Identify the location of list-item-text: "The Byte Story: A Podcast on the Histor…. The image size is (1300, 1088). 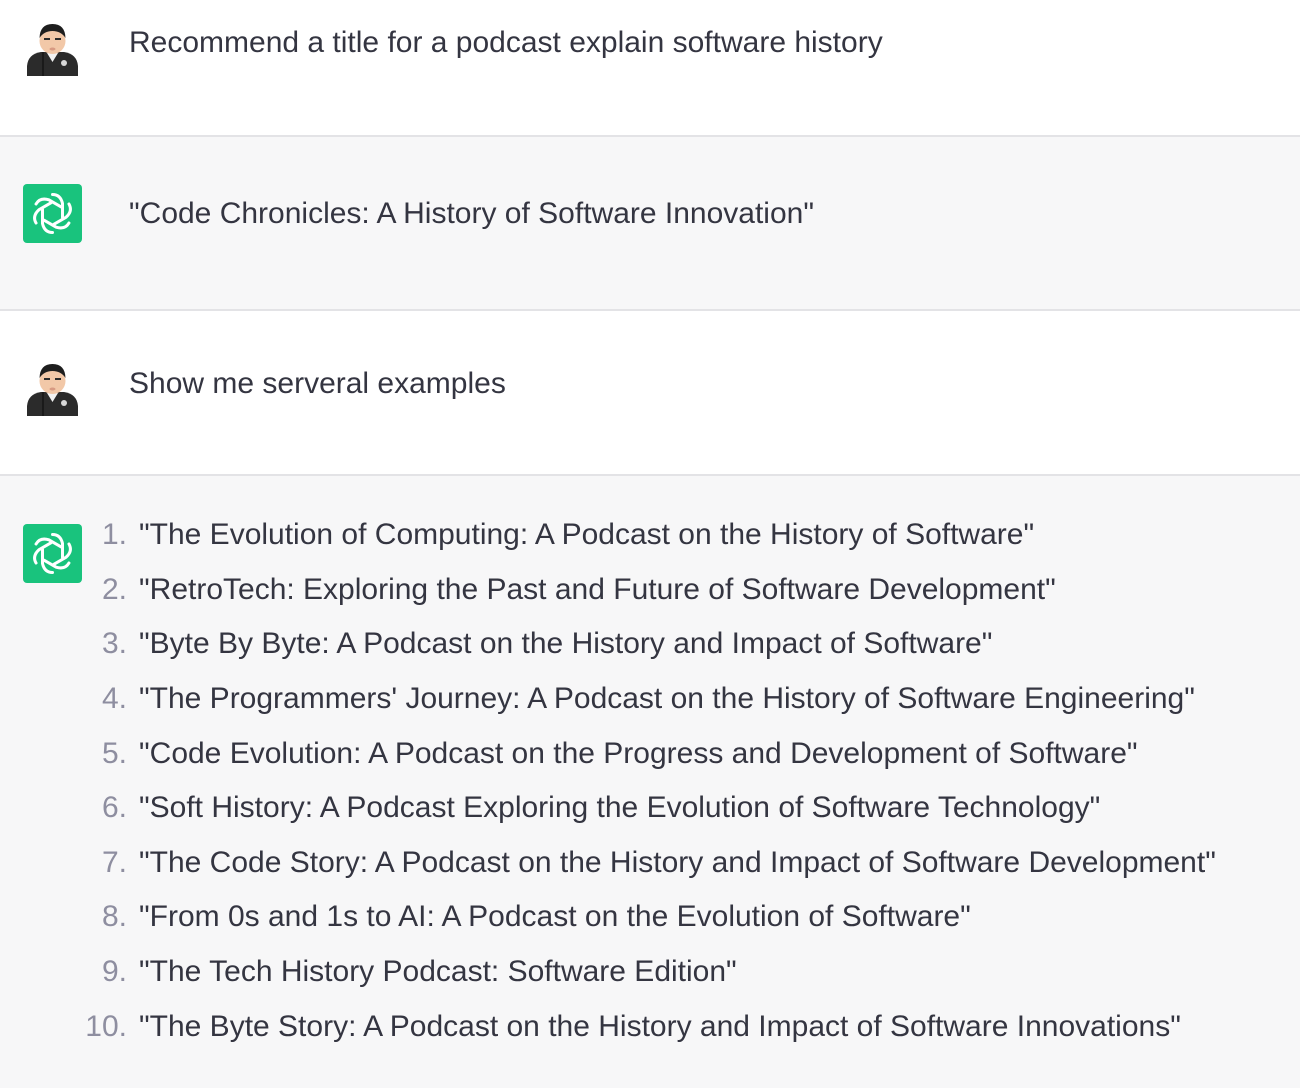
(660, 1026).